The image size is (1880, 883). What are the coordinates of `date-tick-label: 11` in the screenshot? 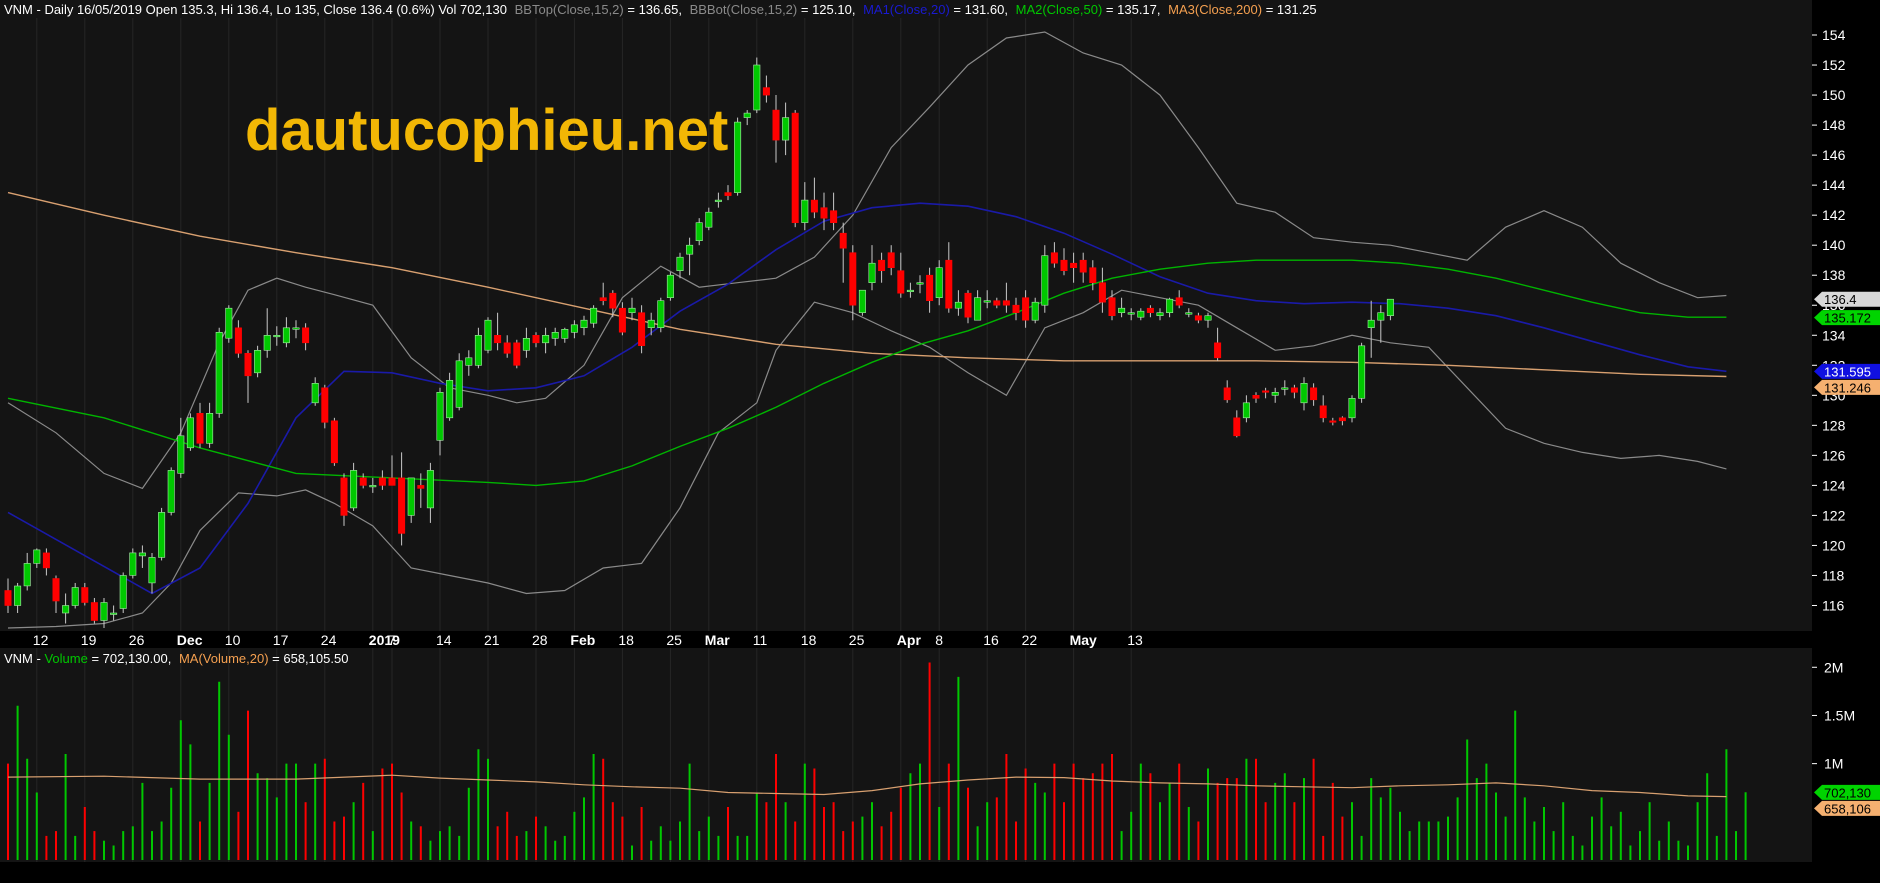 It's located at (760, 640).